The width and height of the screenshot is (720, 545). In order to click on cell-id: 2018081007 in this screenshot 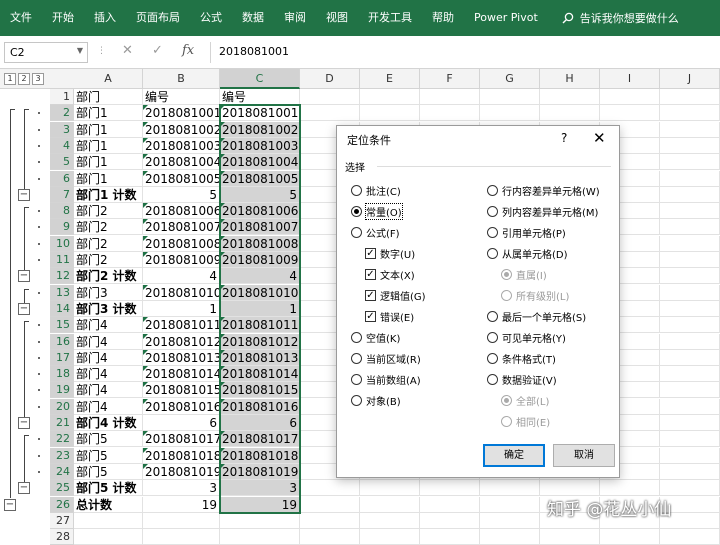, I will do `click(181, 227)`.